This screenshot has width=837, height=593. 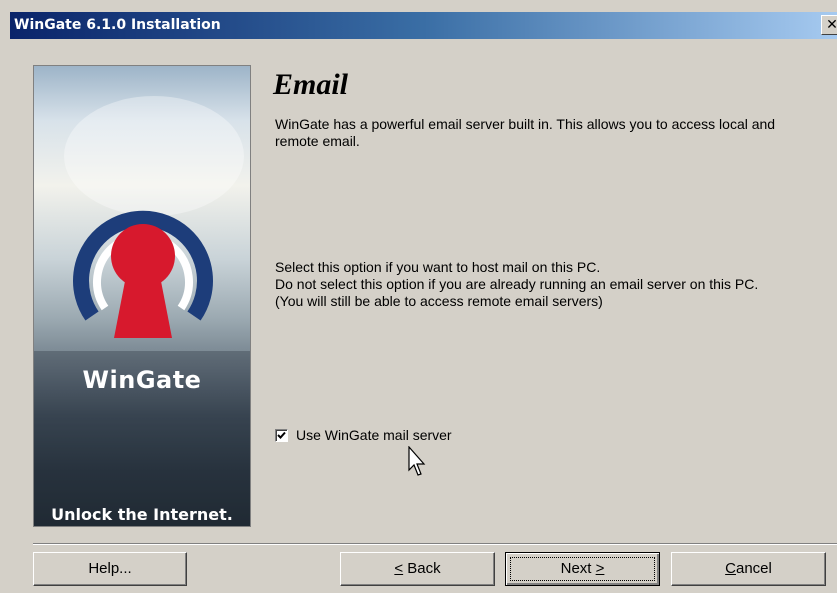 I want to click on use-mail-server-checkbox, so click(x=281, y=435).